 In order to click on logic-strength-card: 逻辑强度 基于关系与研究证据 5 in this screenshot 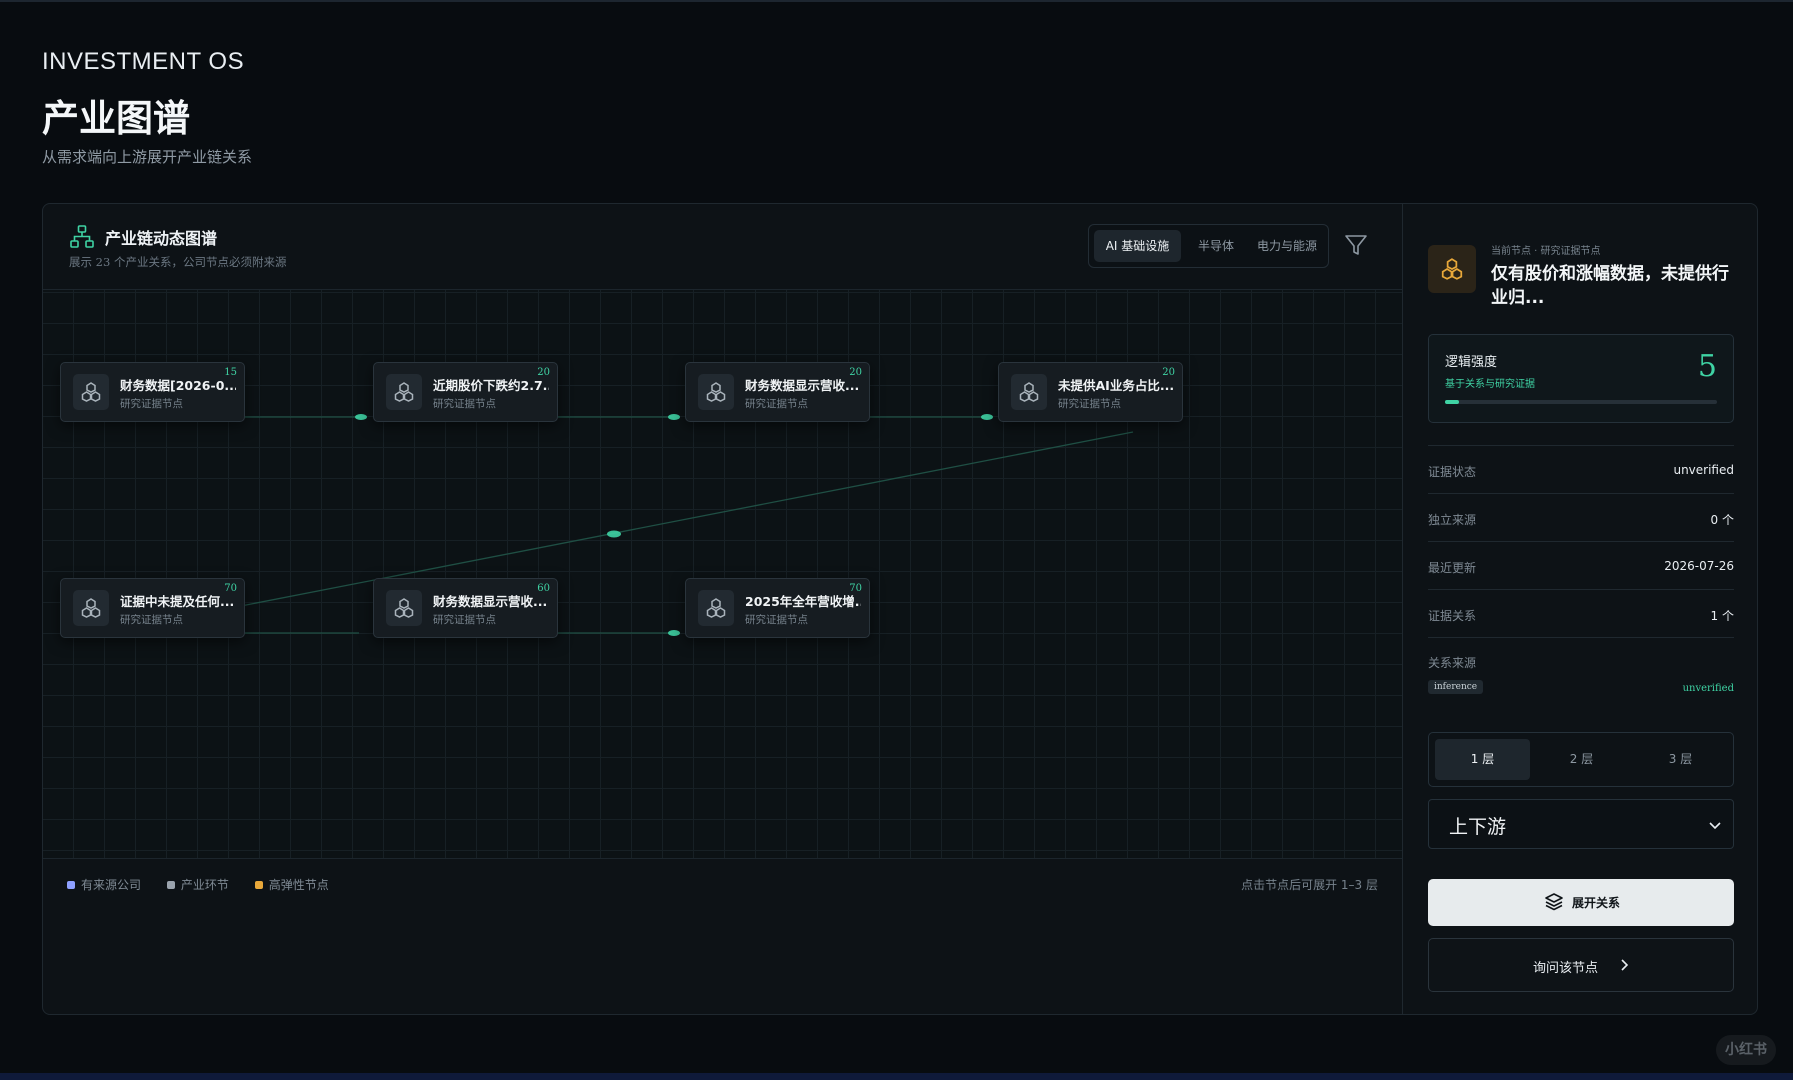, I will do `click(1581, 378)`.